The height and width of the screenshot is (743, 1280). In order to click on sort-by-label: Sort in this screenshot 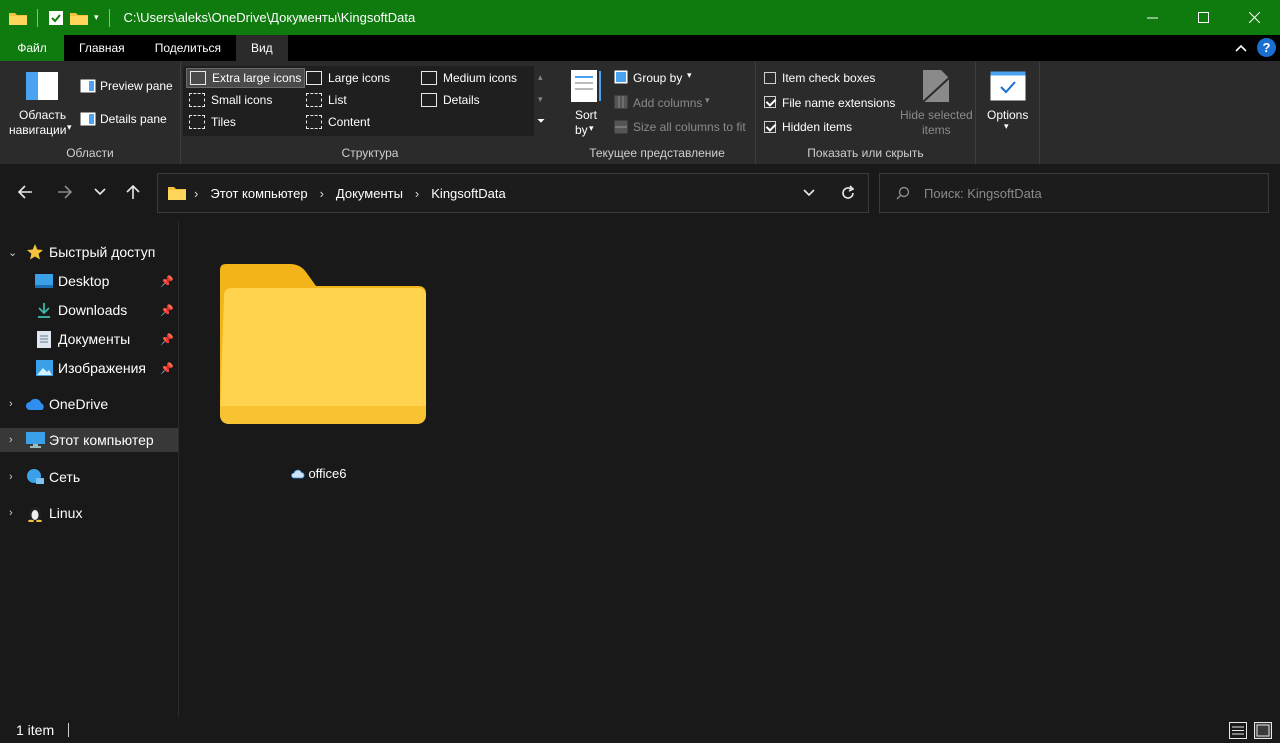, I will do `click(586, 115)`.